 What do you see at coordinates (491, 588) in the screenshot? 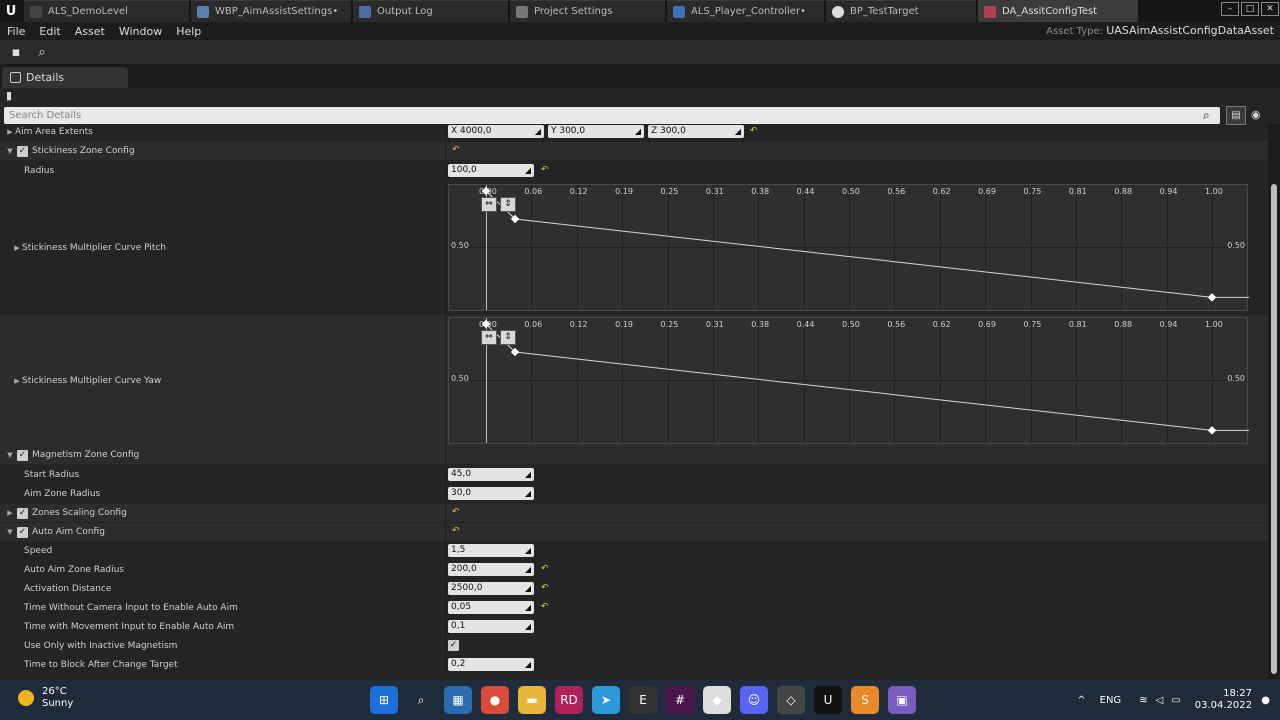
I see `activation-distance-field: 2500,0 ◢` at bounding box center [491, 588].